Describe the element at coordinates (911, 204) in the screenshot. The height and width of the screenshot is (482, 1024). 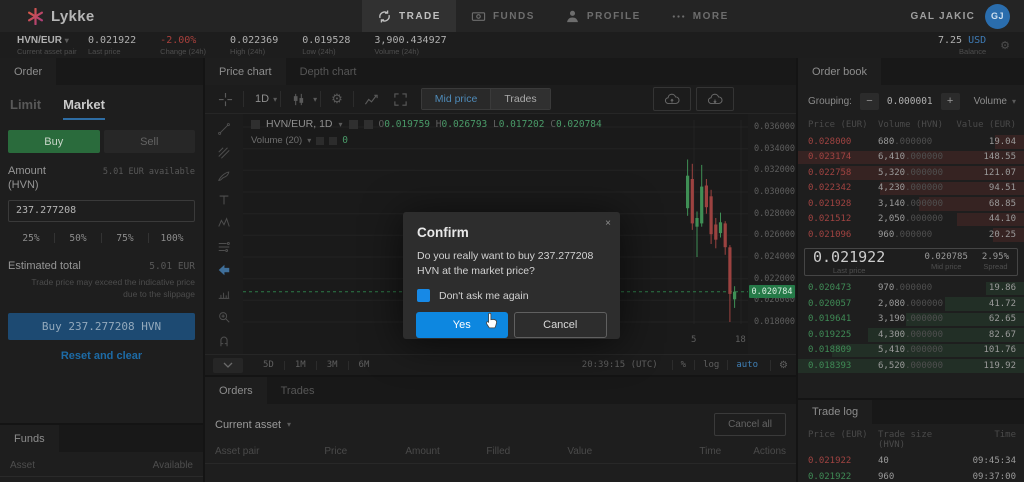
I see `ask-row: 0.021928 3,140.000000 68.85` at that location.